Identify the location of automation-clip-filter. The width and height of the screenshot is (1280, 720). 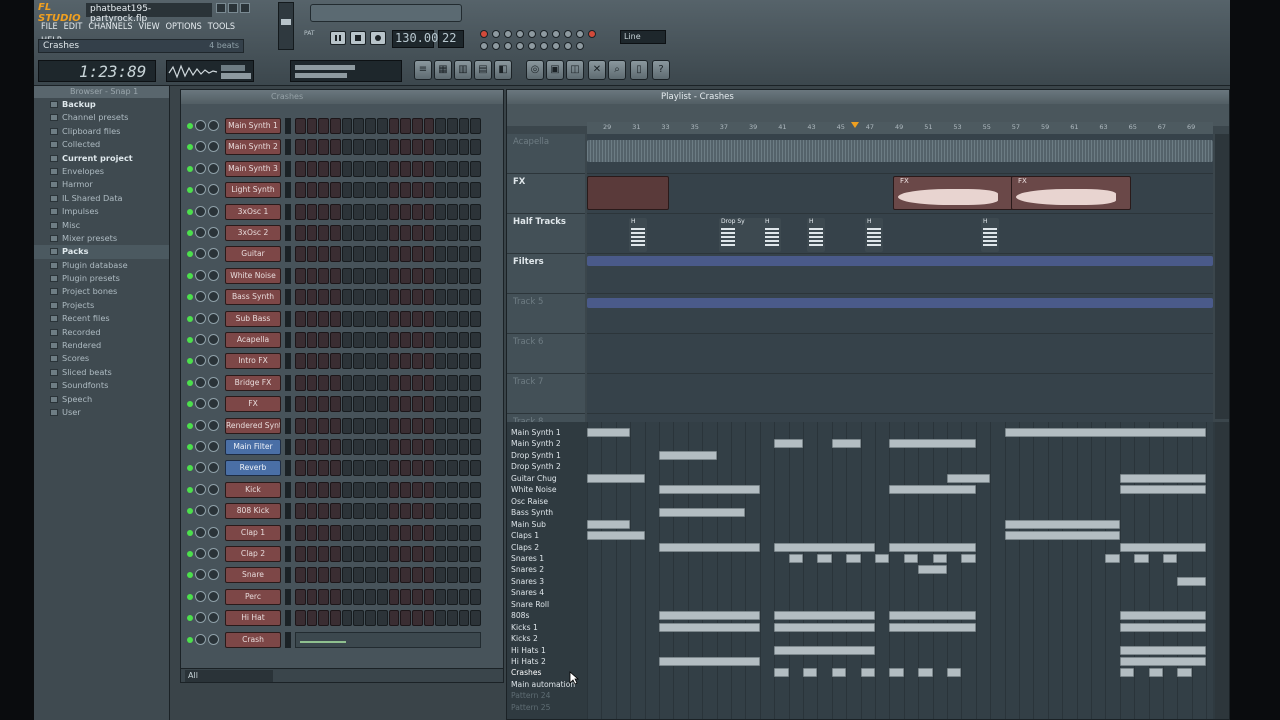
(900, 261).